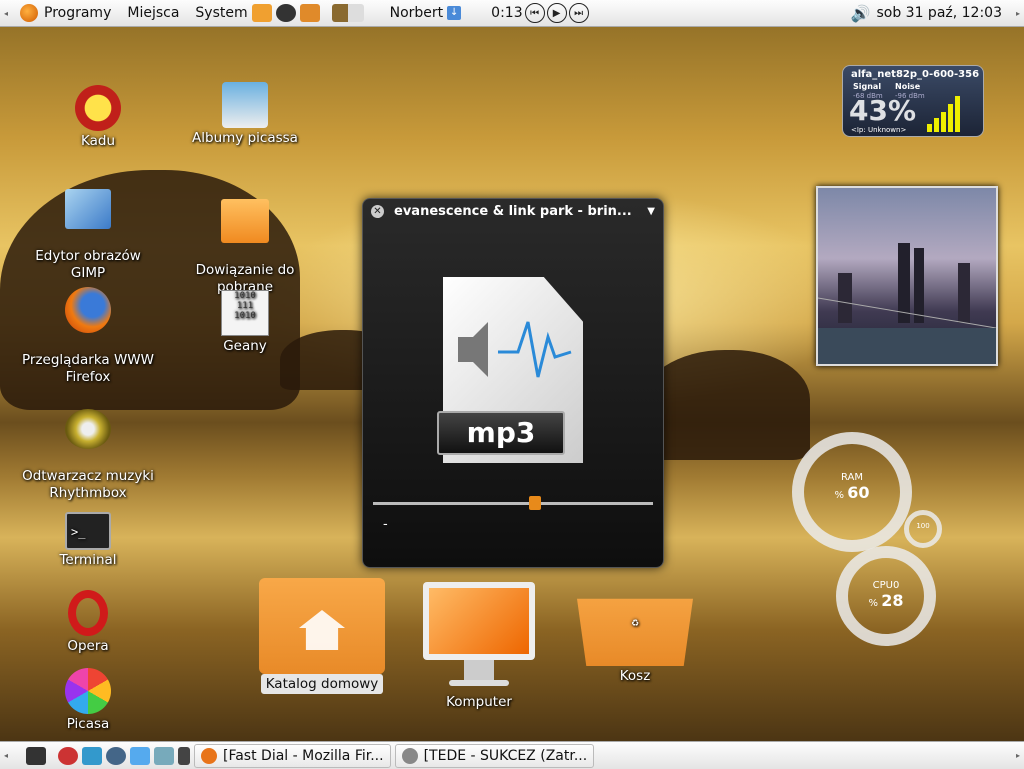 The height and width of the screenshot is (769, 1024). Describe the element at coordinates (153, 13) in the screenshot. I see `menu-miejsca: Miejsca` at that location.